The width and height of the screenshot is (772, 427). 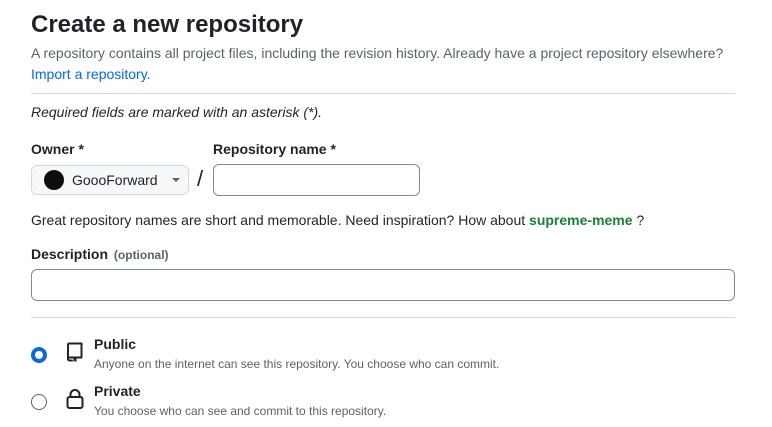 I want to click on private-option-title: Private, so click(x=117, y=391).